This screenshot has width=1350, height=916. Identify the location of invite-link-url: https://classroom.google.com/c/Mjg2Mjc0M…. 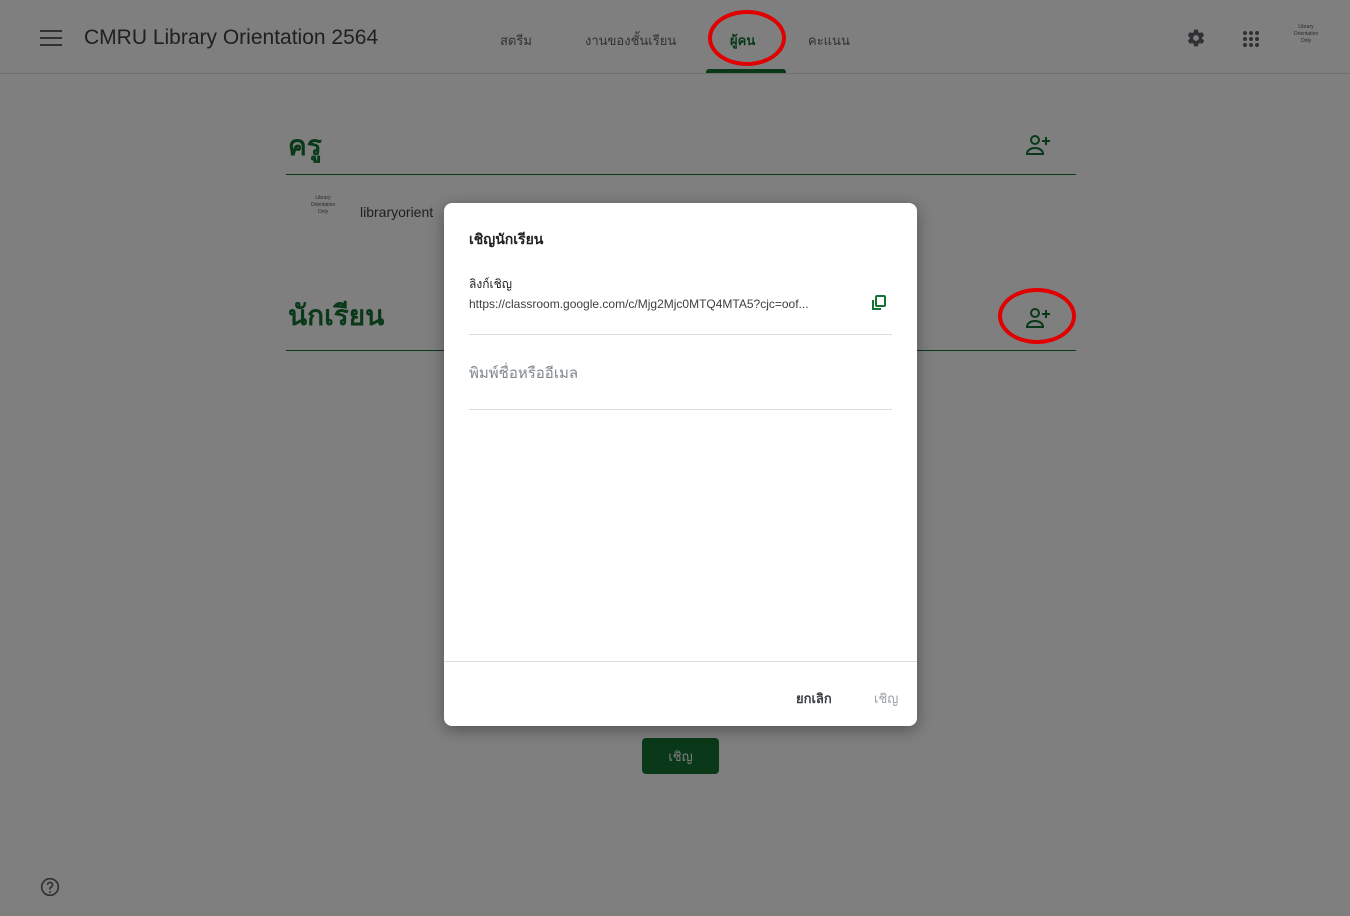
(661, 304).